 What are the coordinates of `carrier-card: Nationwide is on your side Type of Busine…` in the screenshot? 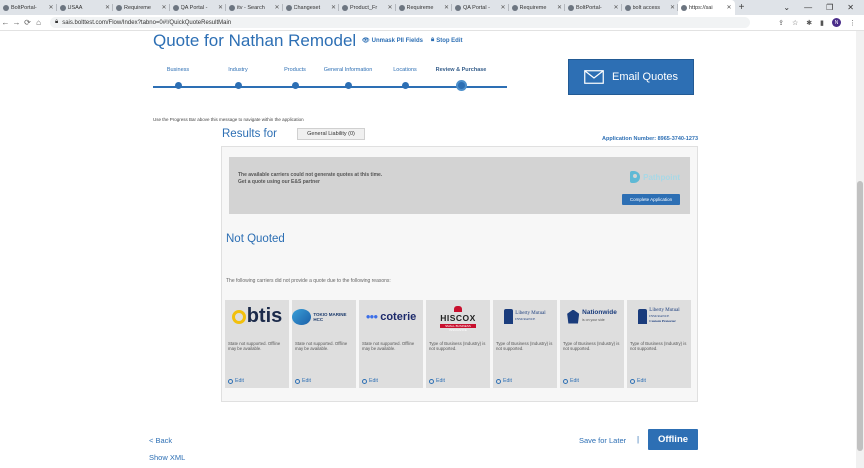 It's located at (592, 344).